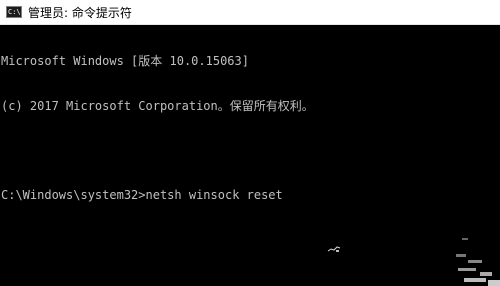 The width and height of the screenshot is (500, 286). Describe the element at coordinates (157, 106) in the screenshot. I see `console-line-copyright: (c) 2017 Microsoft Corporation。保留所有权利。` at that location.